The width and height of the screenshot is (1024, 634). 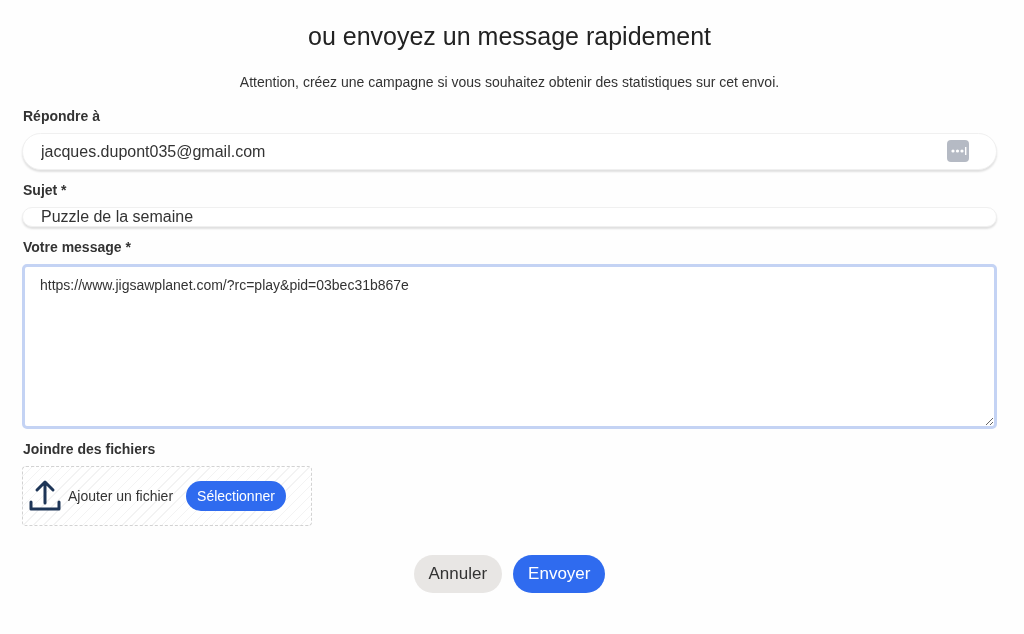 I want to click on upload-icon, so click(x=45, y=496).